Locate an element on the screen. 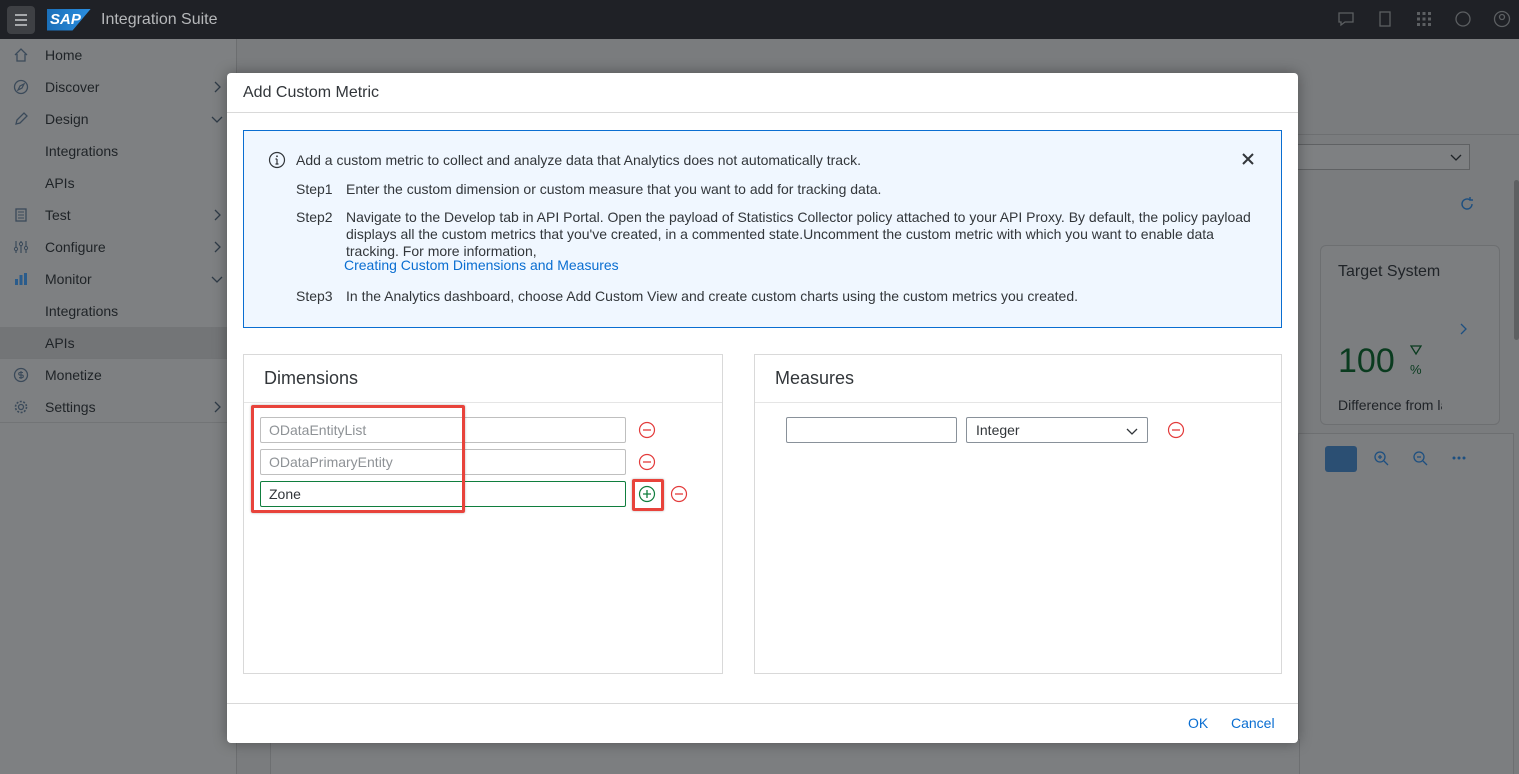 This screenshot has width=1519, height=774. nav-item-monitor: Monitor is located at coordinates (118, 279).